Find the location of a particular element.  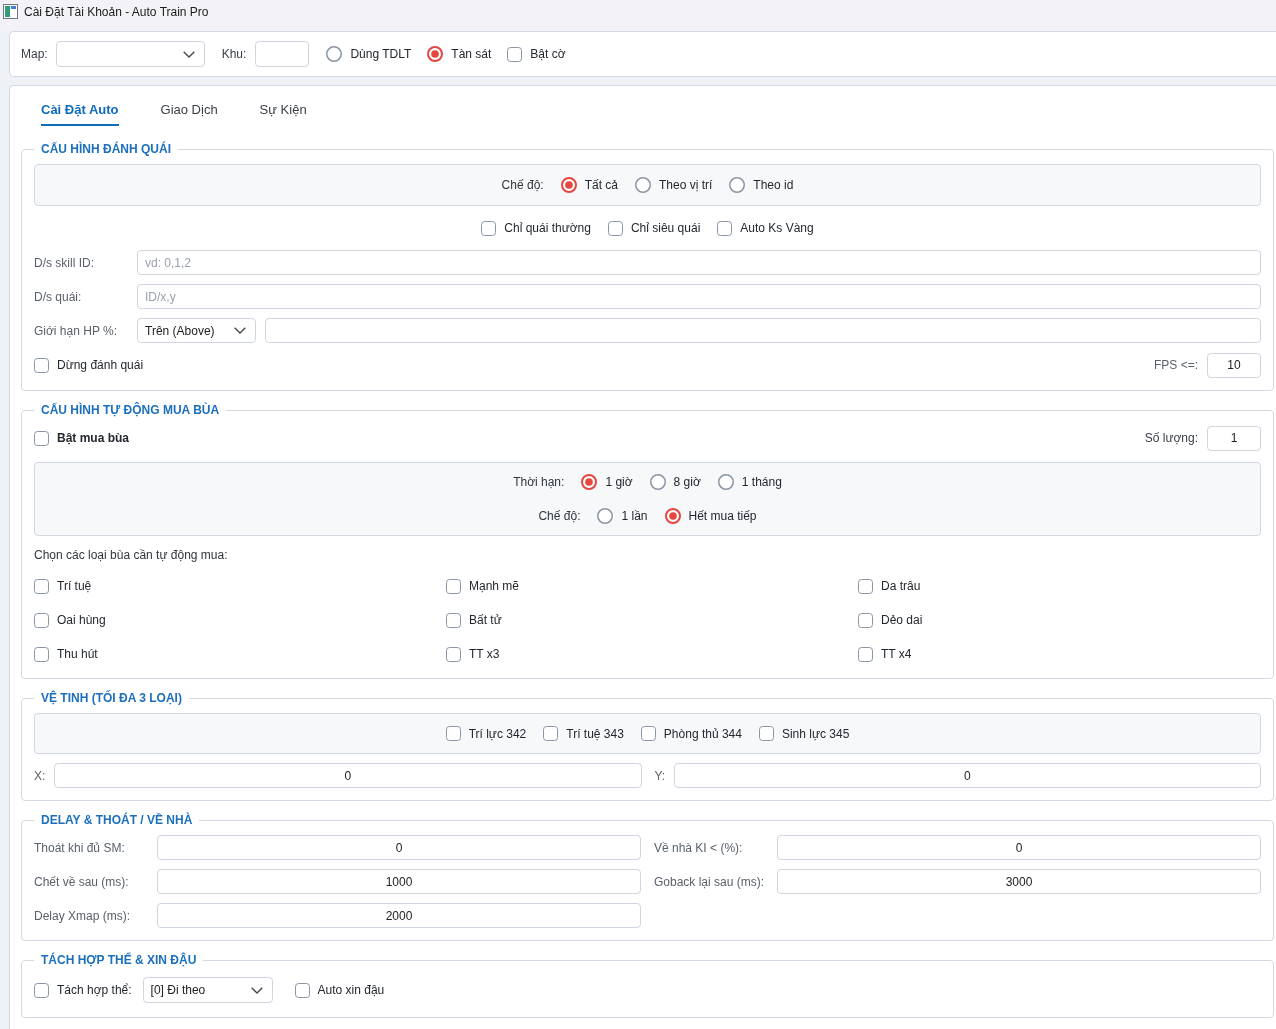

field-label: Thoát khi đủ SM: is located at coordinates (79, 847).